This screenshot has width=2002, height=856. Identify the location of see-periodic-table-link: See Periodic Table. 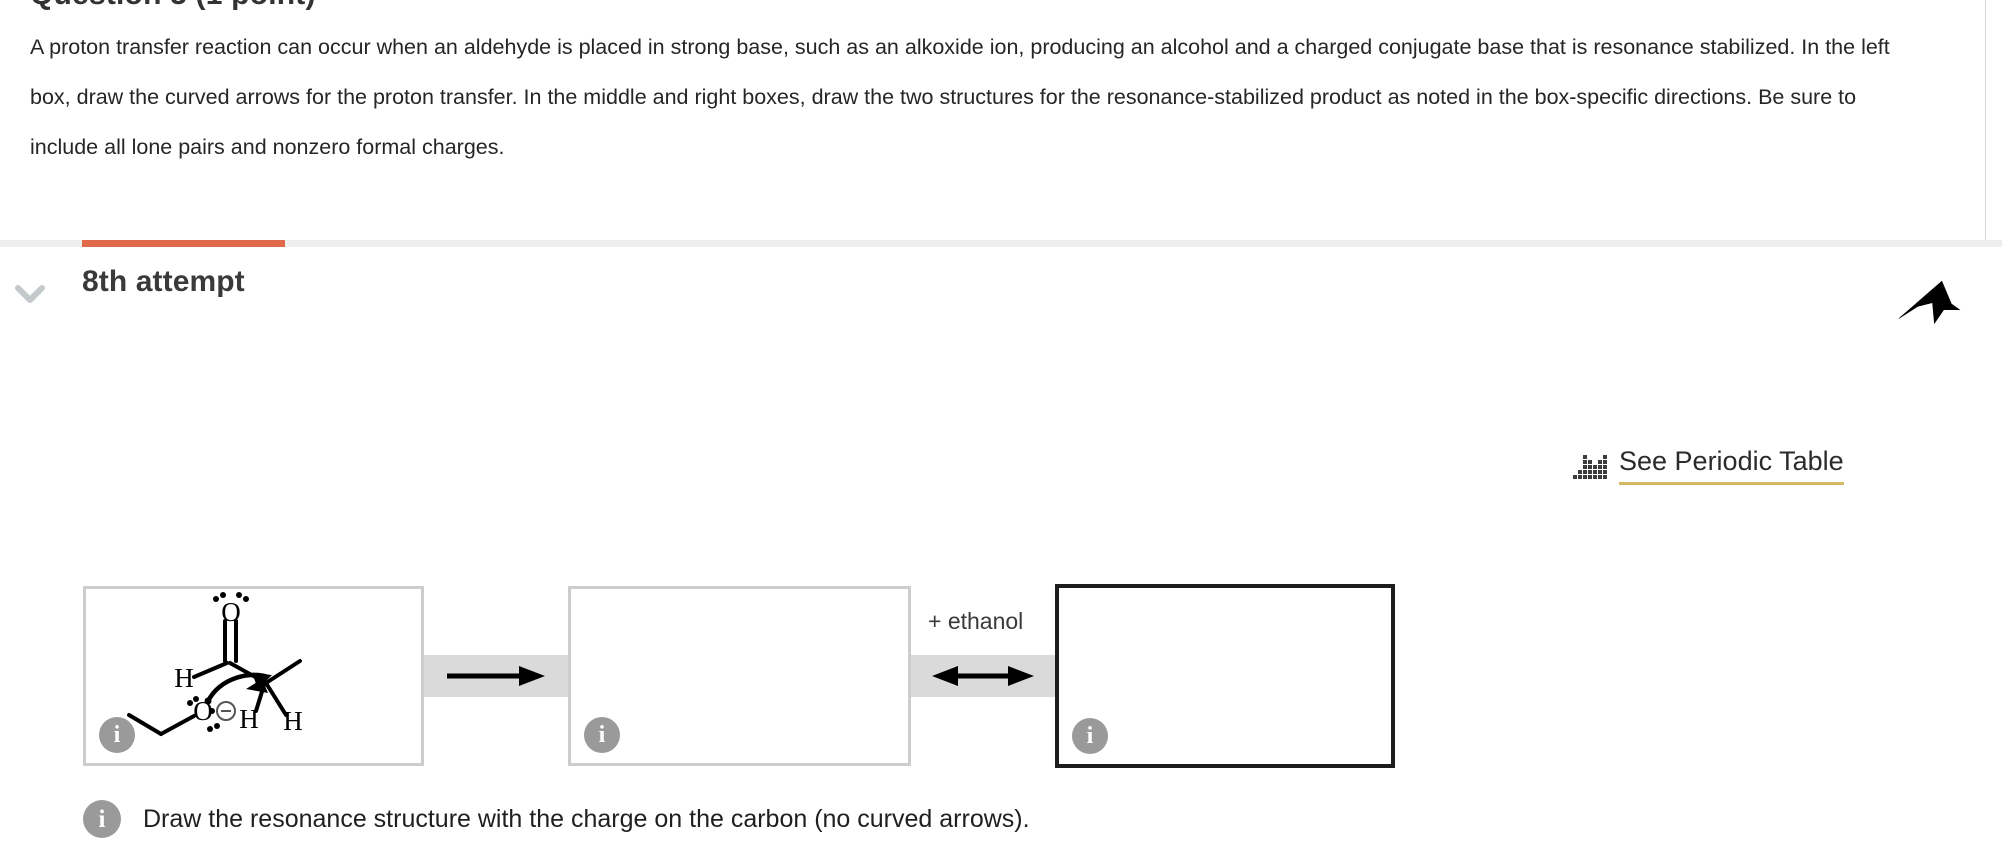
(1708, 466).